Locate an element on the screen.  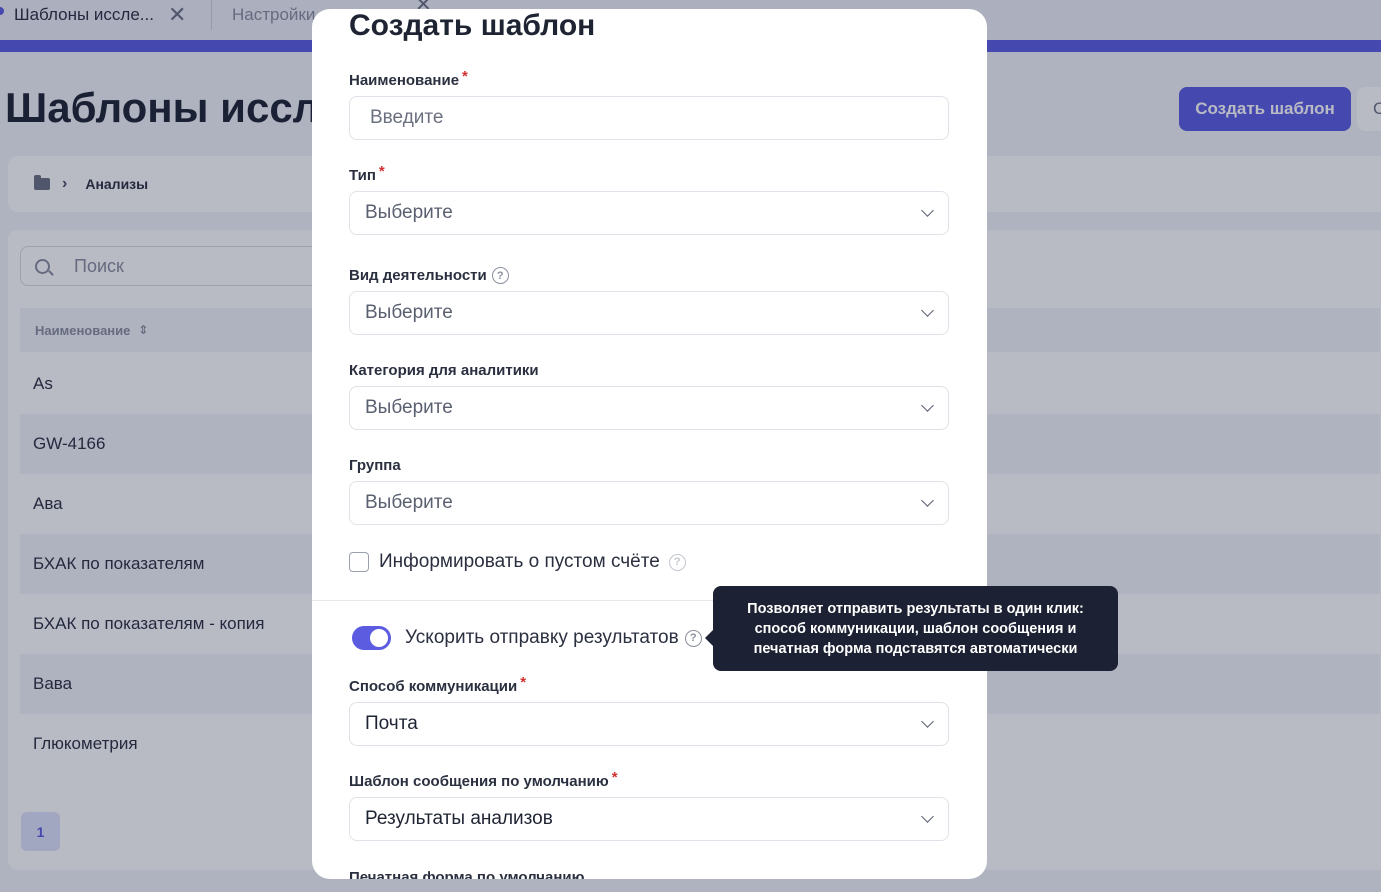
type-label: Тип * is located at coordinates (367, 173).